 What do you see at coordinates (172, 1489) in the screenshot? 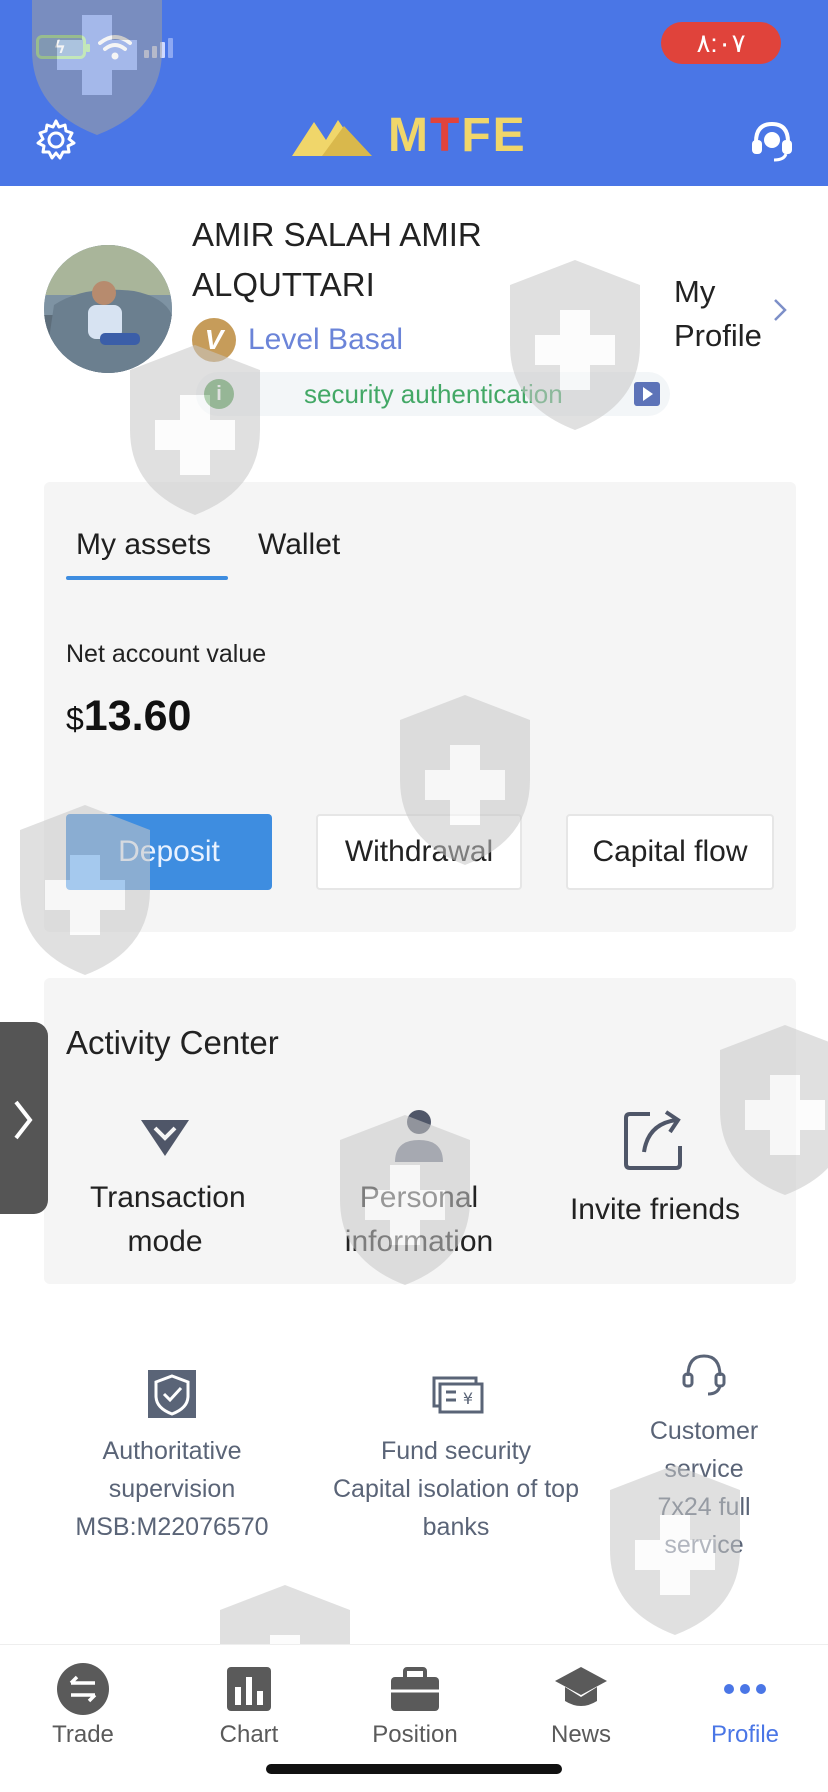
I see `feature-line: supervision` at bounding box center [172, 1489].